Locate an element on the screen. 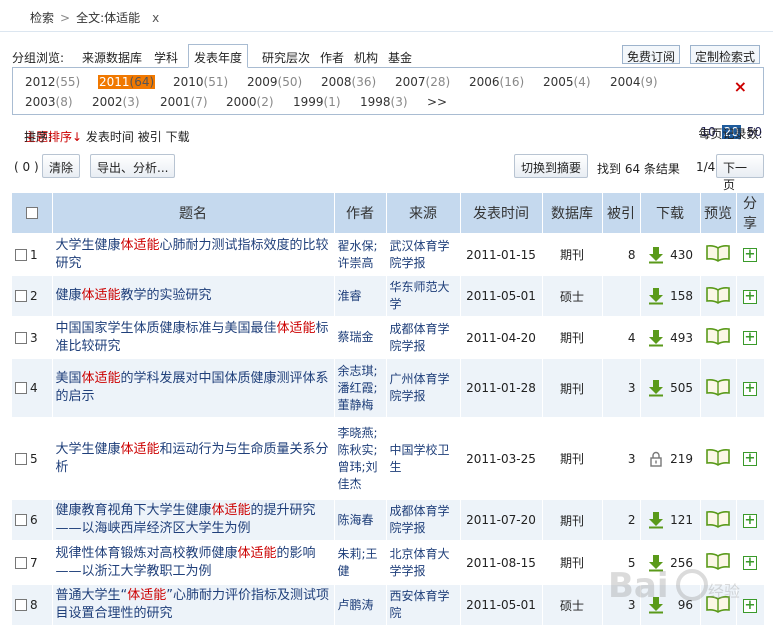 Image resolution: width=773 pixels, height=626 pixels. year-2012-link: 2012(55) is located at coordinates (52, 82).